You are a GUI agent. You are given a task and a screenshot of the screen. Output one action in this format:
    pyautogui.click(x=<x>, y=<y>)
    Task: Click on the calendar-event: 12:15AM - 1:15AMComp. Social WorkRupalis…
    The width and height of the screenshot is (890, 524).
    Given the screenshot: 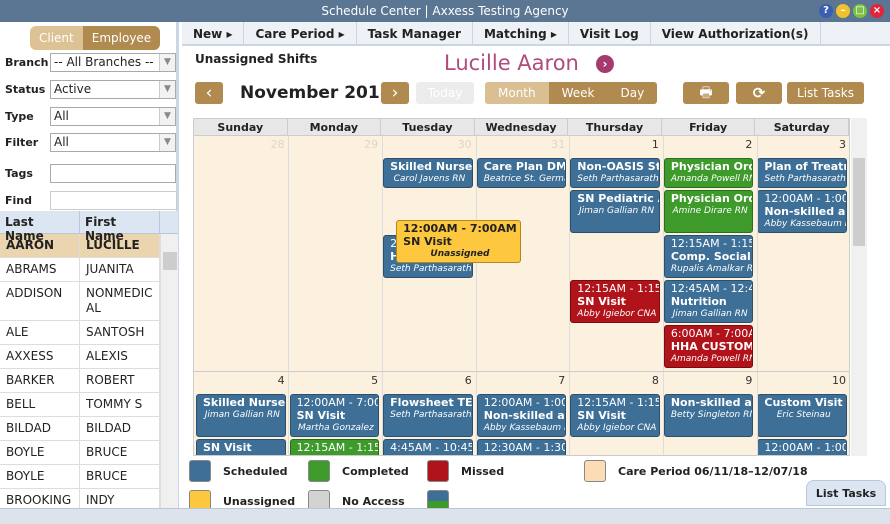 What is the action you would take?
    pyautogui.click(x=708, y=256)
    